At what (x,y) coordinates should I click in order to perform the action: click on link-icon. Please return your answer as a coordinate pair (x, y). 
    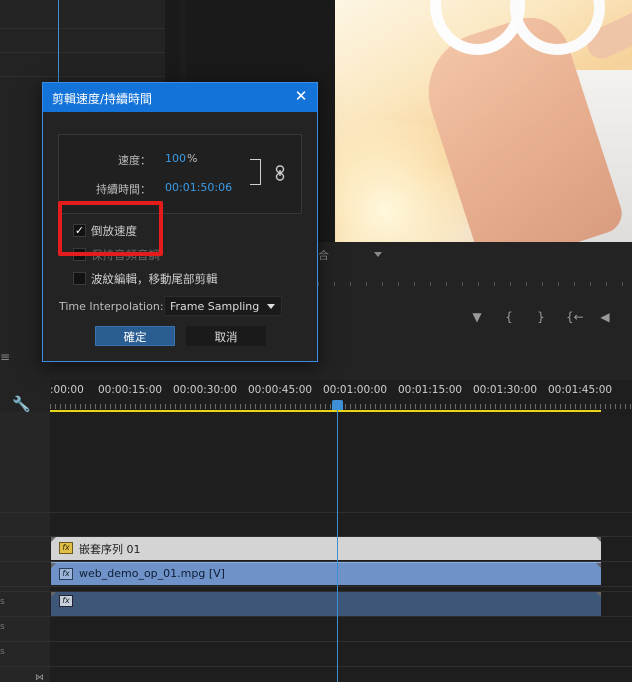
    Looking at the image, I should click on (280, 173).